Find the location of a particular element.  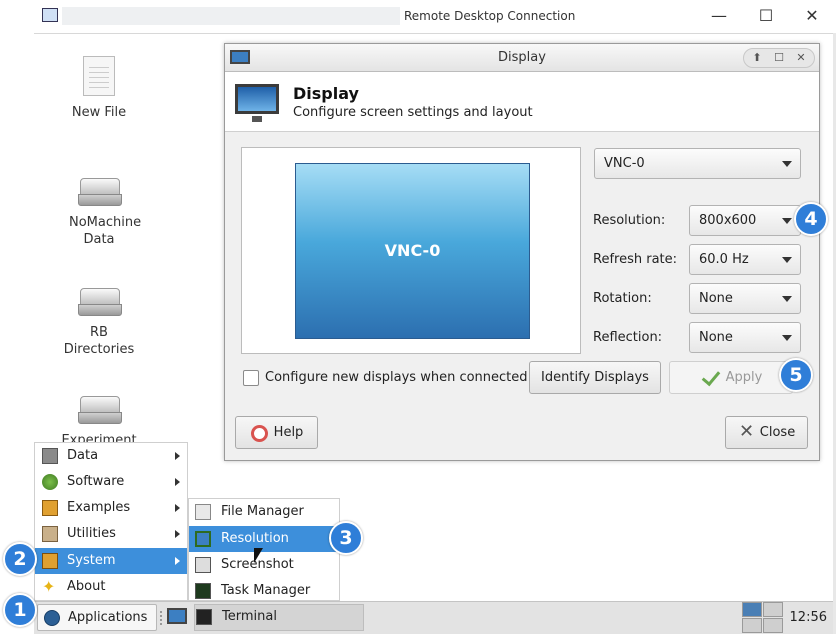

close-icon: ✕ is located at coordinates (747, 431).